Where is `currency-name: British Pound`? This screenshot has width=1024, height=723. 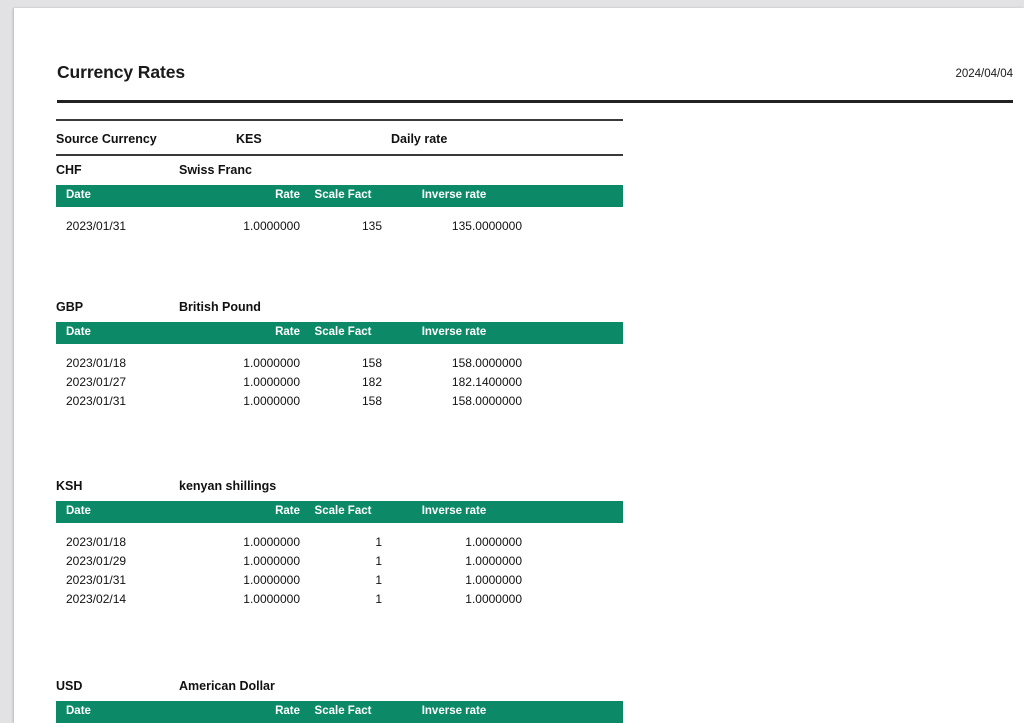 currency-name: British Pound is located at coordinates (220, 307).